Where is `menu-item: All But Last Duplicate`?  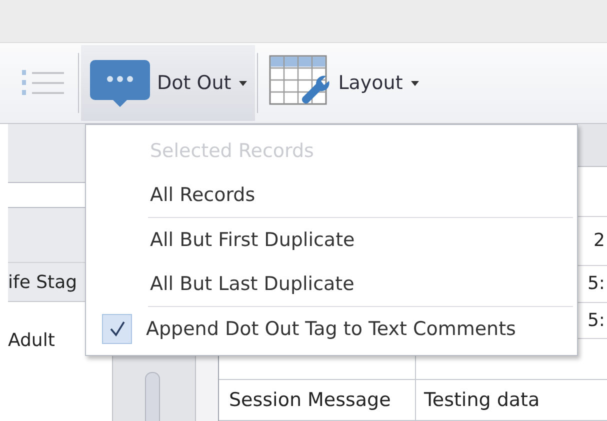
menu-item: All But Last Duplicate is located at coordinates (331, 284).